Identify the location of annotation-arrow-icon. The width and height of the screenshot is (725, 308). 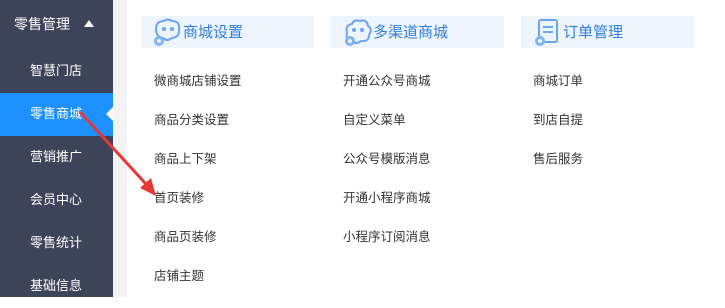
(117, 153).